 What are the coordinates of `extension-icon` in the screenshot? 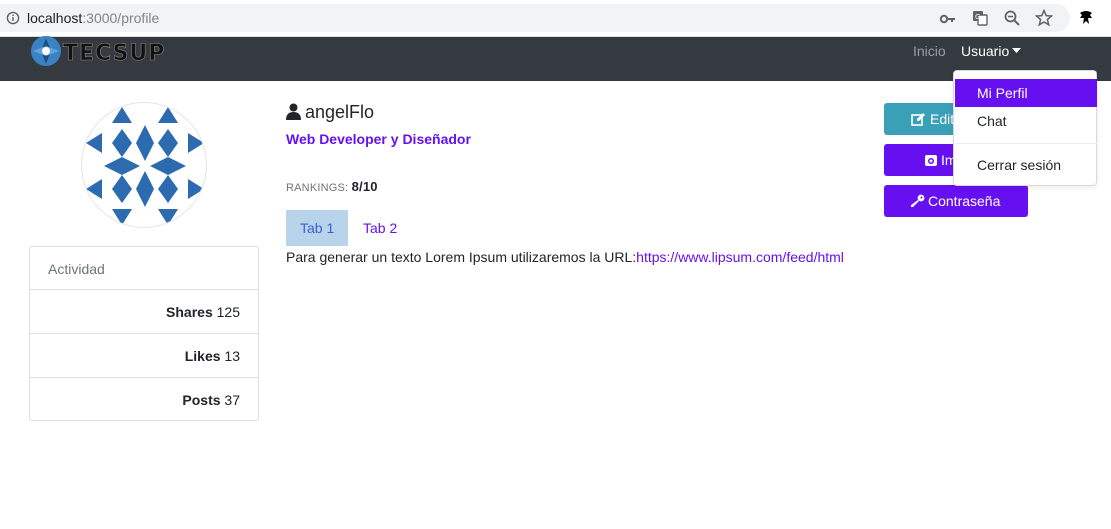 It's located at (1086, 18).